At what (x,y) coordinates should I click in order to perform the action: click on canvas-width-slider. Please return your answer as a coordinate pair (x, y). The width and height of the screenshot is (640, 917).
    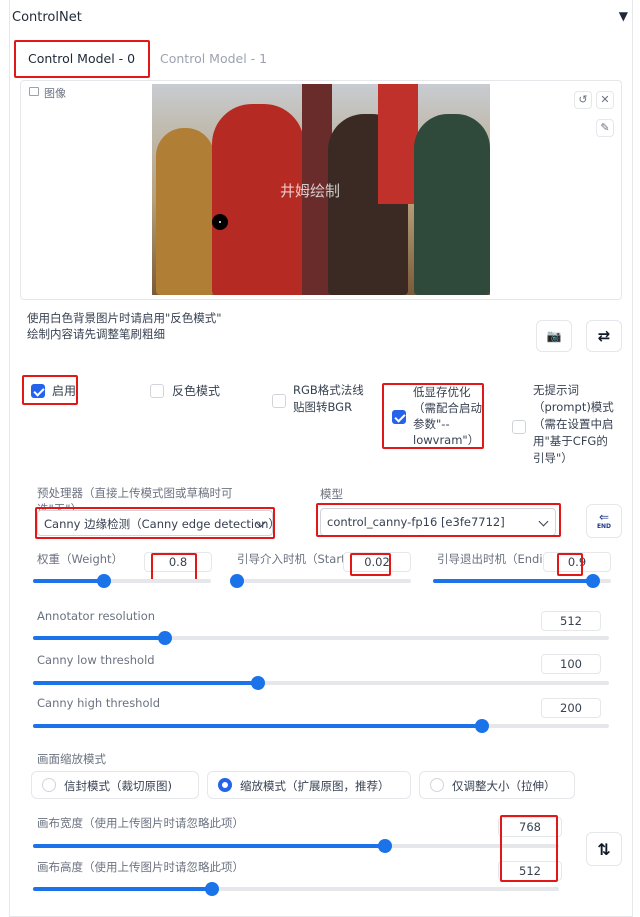
    Looking at the image, I should click on (296, 846).